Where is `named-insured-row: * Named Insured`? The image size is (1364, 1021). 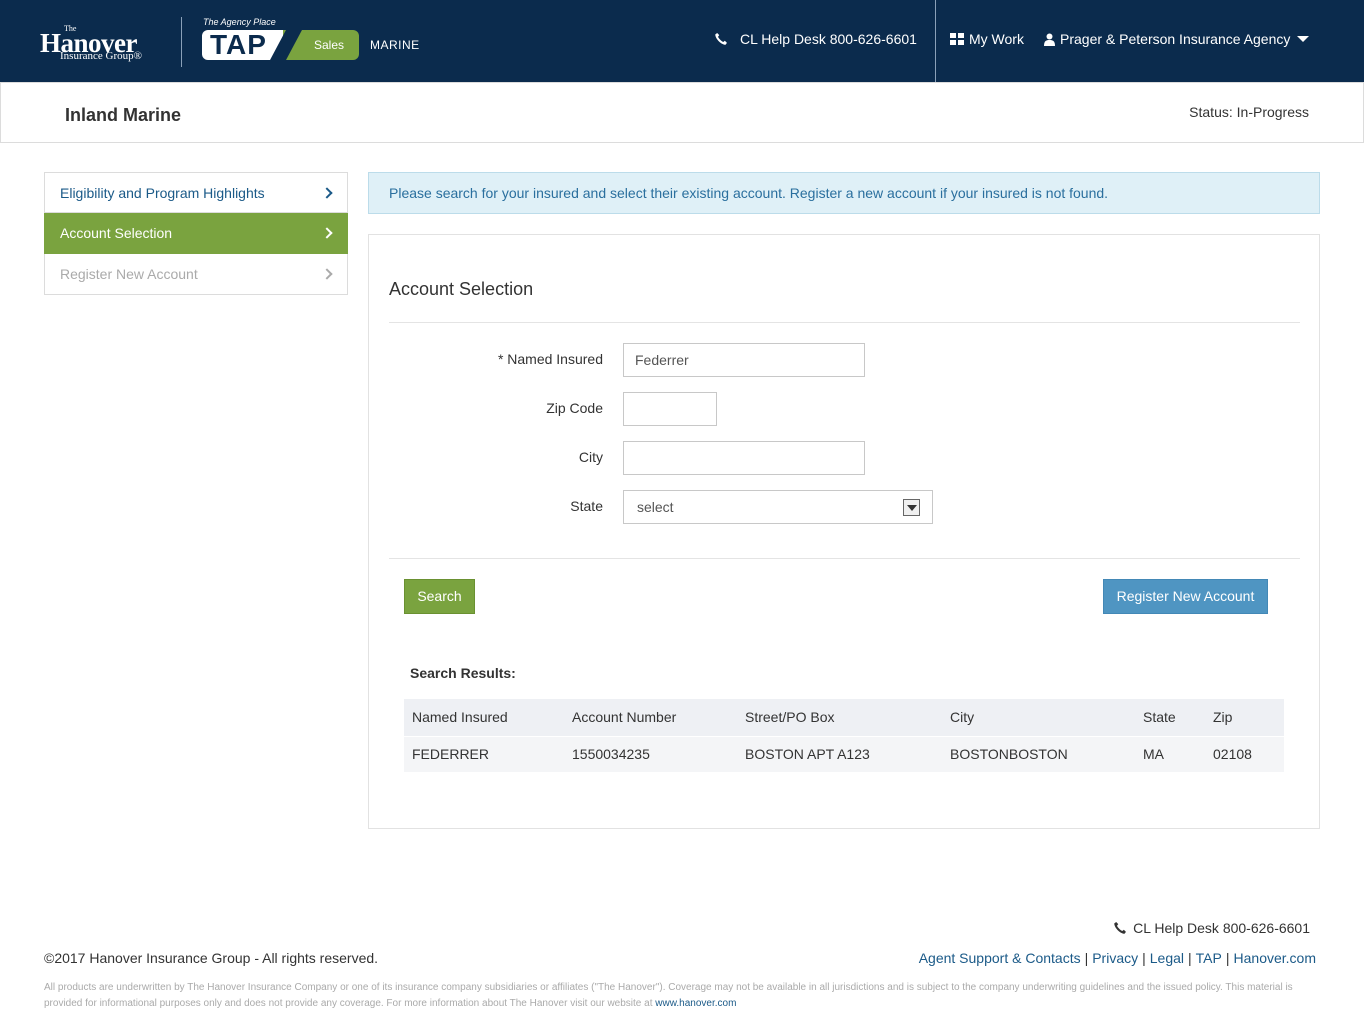
named-insured-row: * Named Insured is located at coordinates (845, 360).